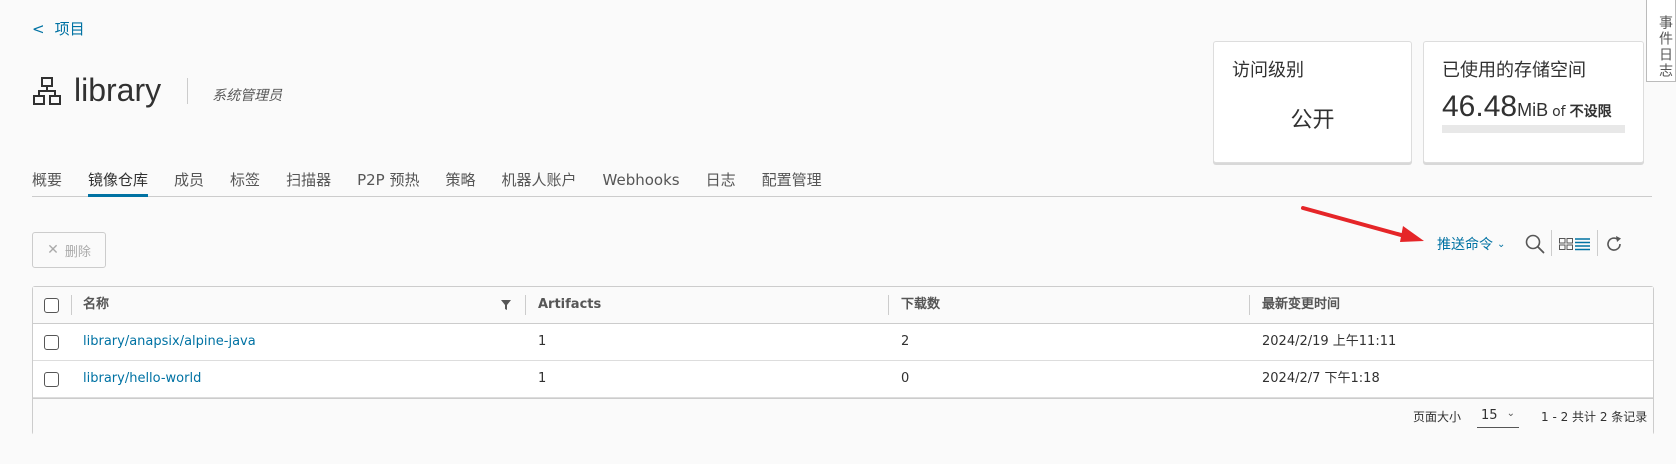 This screenshot has height=464, width=1676. I want to click on page-size-select: 15 ⌄, so click(1498, 418).